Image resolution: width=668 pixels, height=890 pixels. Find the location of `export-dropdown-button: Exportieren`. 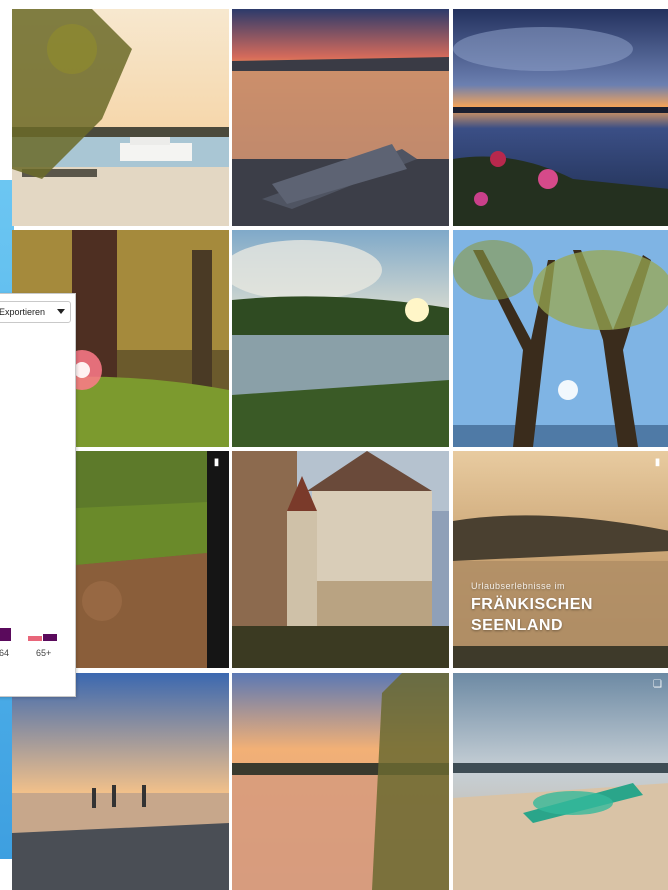

export-dropdown-button: Exportieren is located at coordinates (35, 312).